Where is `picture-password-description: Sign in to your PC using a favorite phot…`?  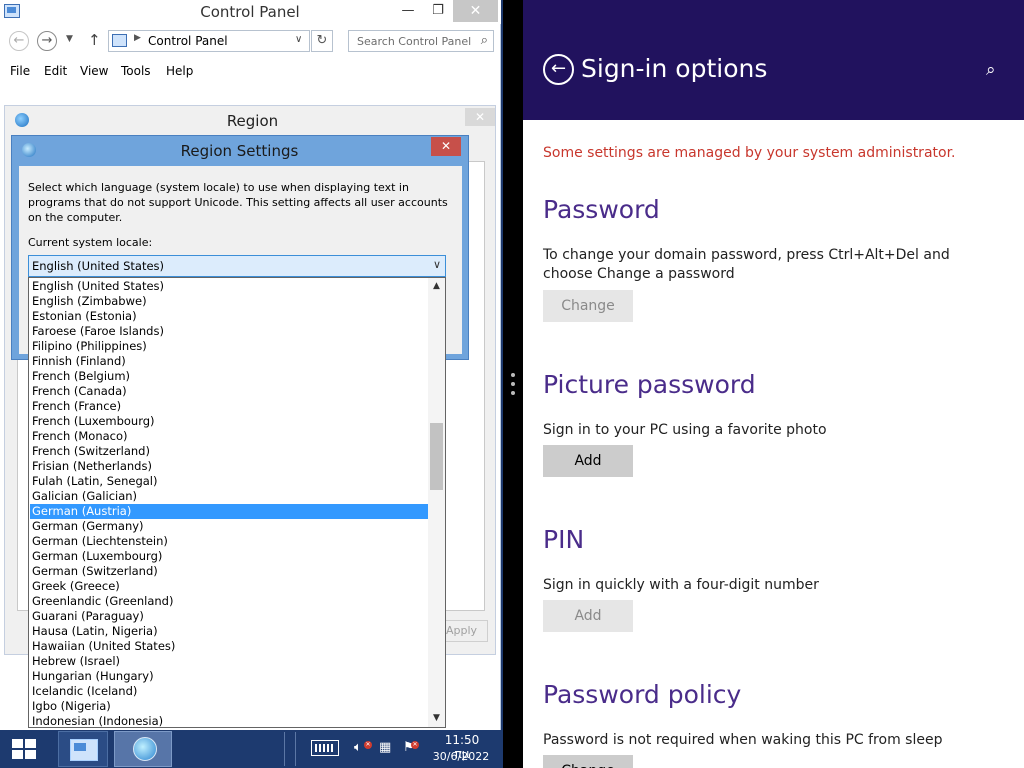 picture-password-description: Sign in to your PC using a favorite phot… is located at coordinates (685, 430).